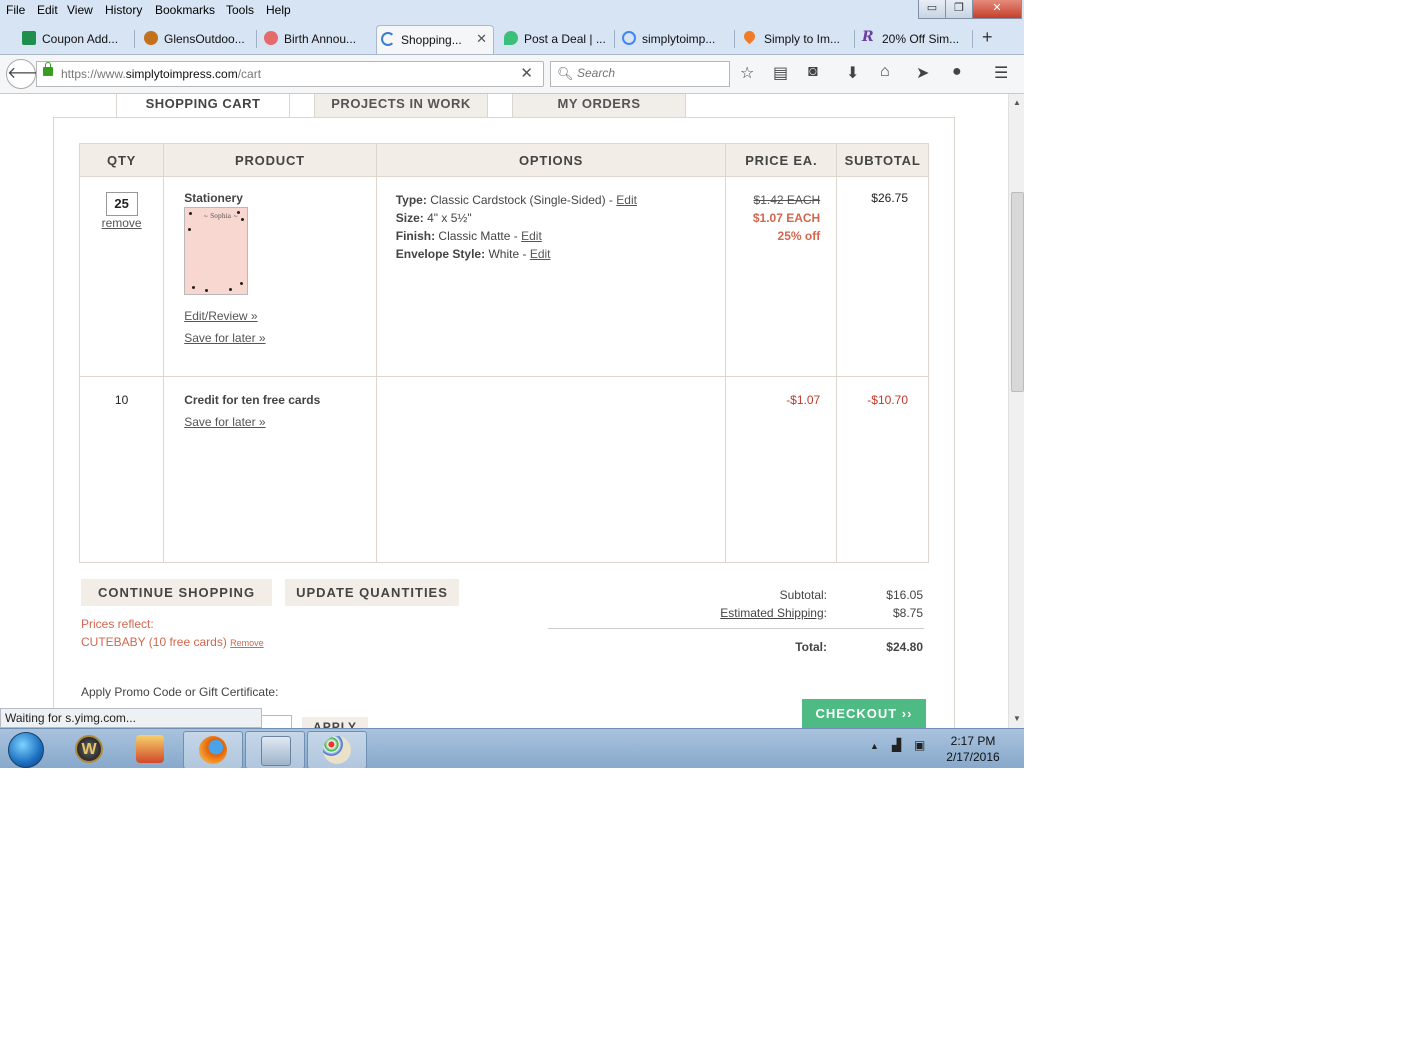 The image size is (1422, 1064). Describe the element at coordinates (799, 236) in the screenshot. I see `discount-badge: 25% off` at that location.